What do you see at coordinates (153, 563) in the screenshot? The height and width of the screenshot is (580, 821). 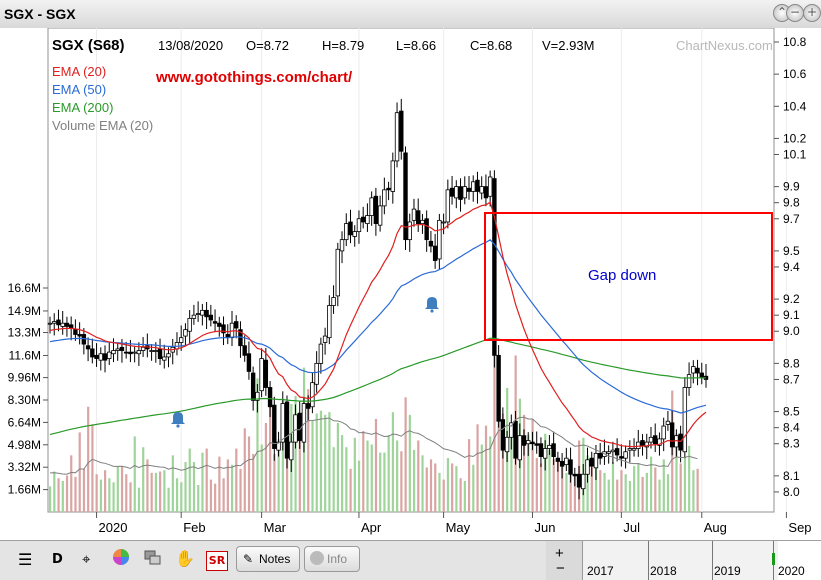 I see `layers-icon` at bounding box center [153, 563].